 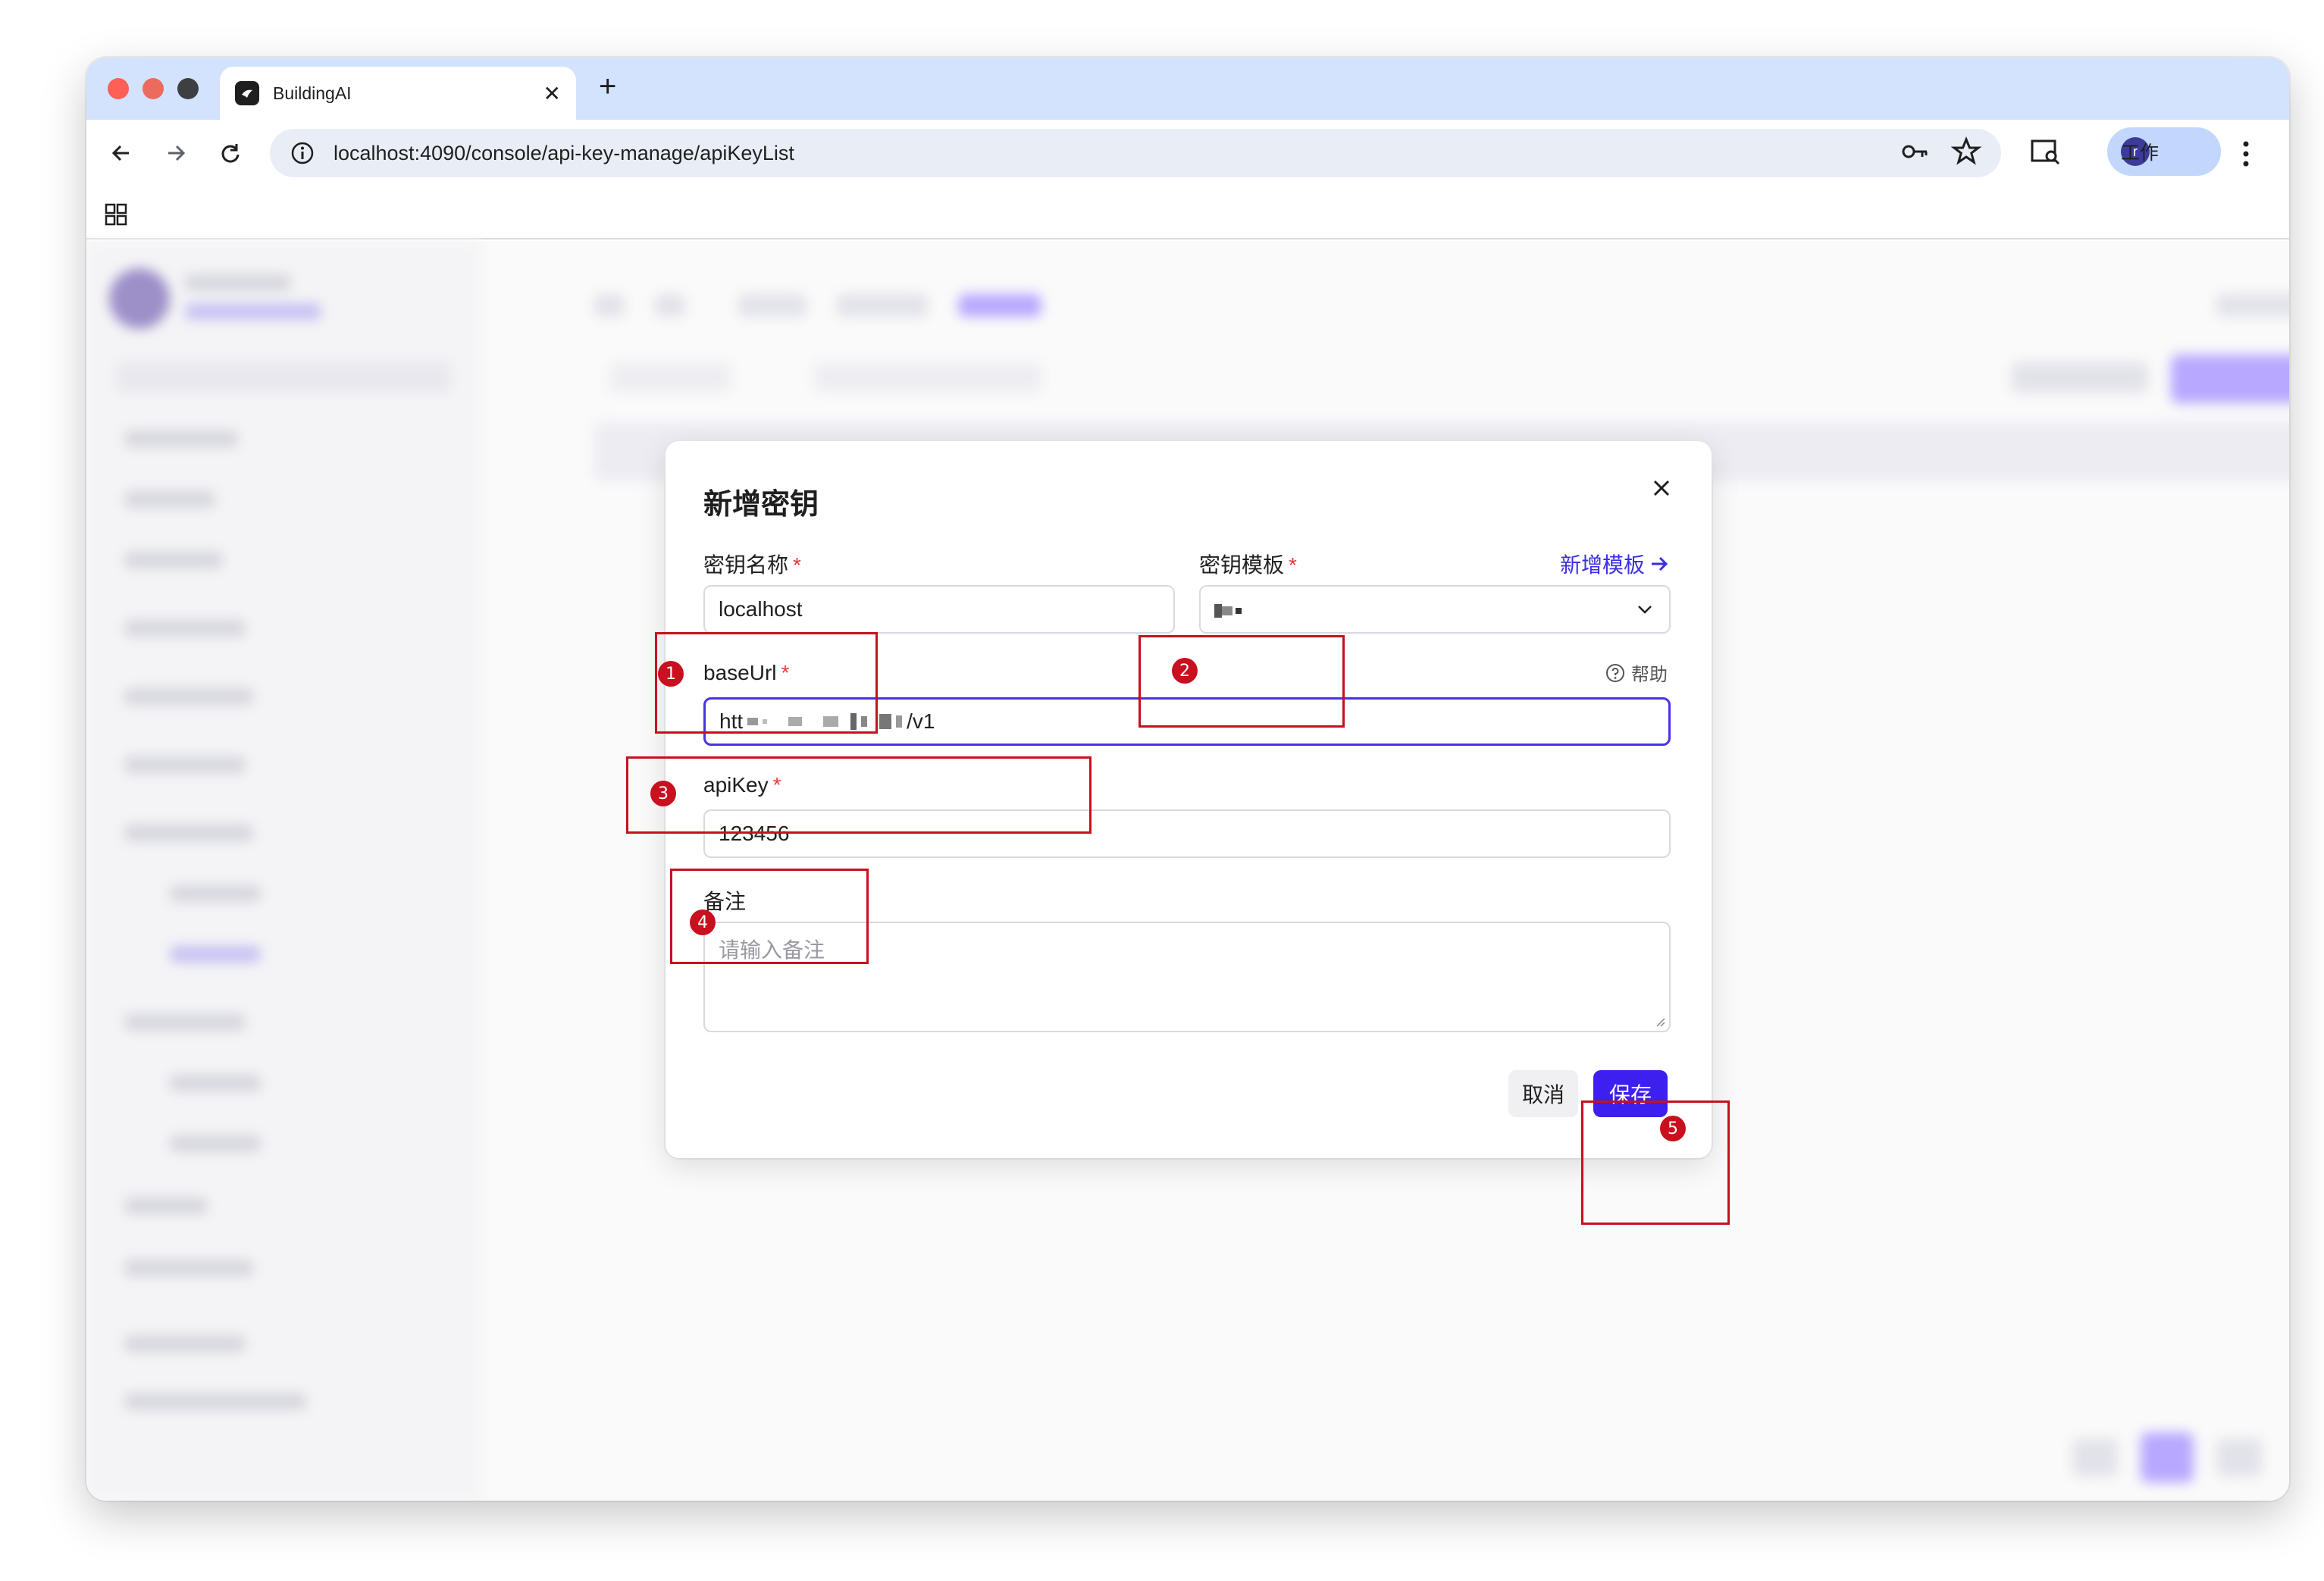 What do you see at coordinates (921, 721) in the screenshot?
I see `base-url-value-suffix: /v1` at bounding box center [921, 721].